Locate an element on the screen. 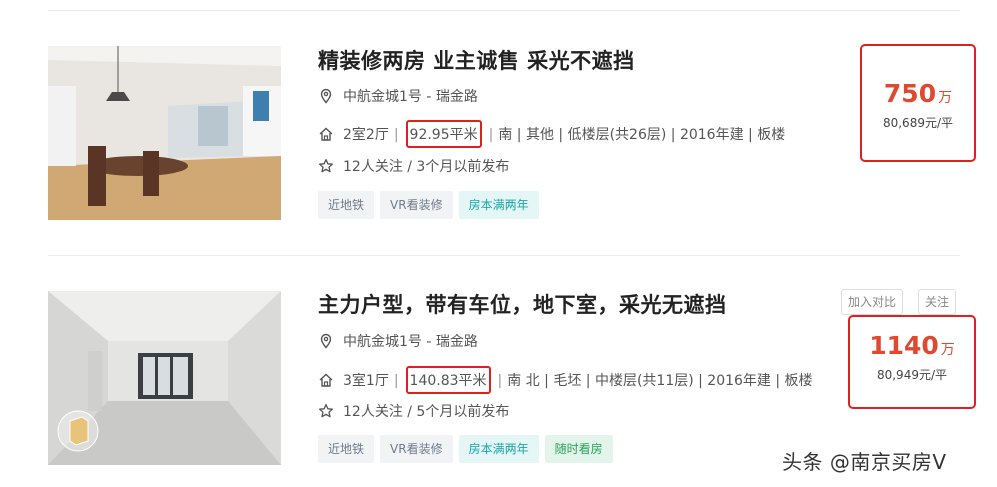 This screenshot has height=487, width=997. follow-text: 12人关注 / 3个月以前发布 is located at coordinates (426, 167).